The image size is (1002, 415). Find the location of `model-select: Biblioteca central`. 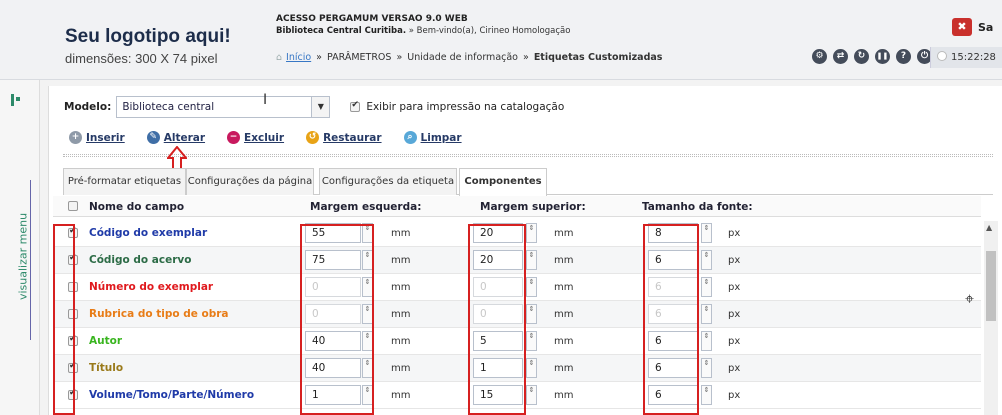

model-select: Biblioteca central is located at coordinates (214, 107).